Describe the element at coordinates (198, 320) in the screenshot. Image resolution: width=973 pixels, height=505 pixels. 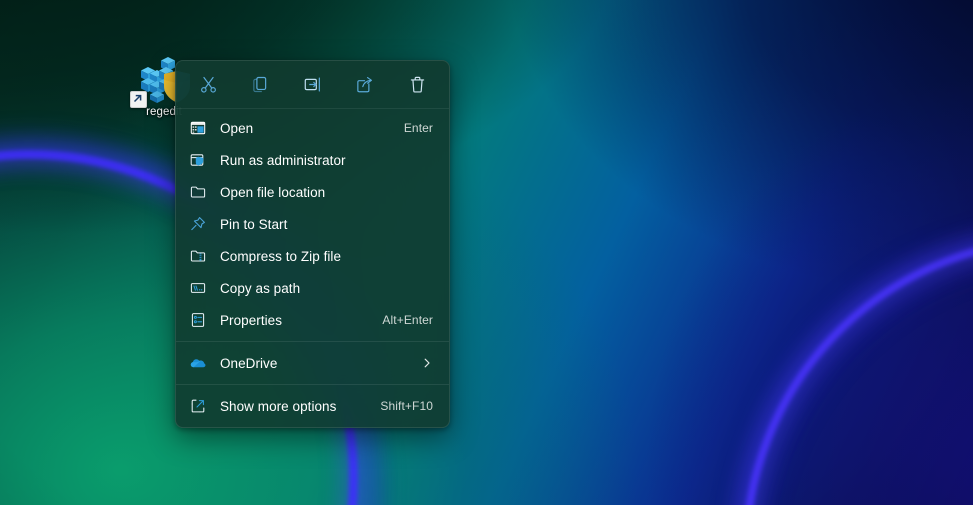
I see `properties-icon` at that location.